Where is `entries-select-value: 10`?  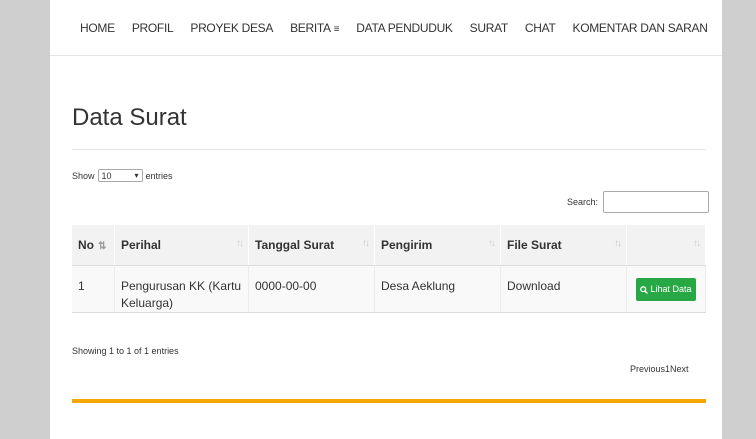
entries-select-value: 10 is located at coordinates (106, 175).